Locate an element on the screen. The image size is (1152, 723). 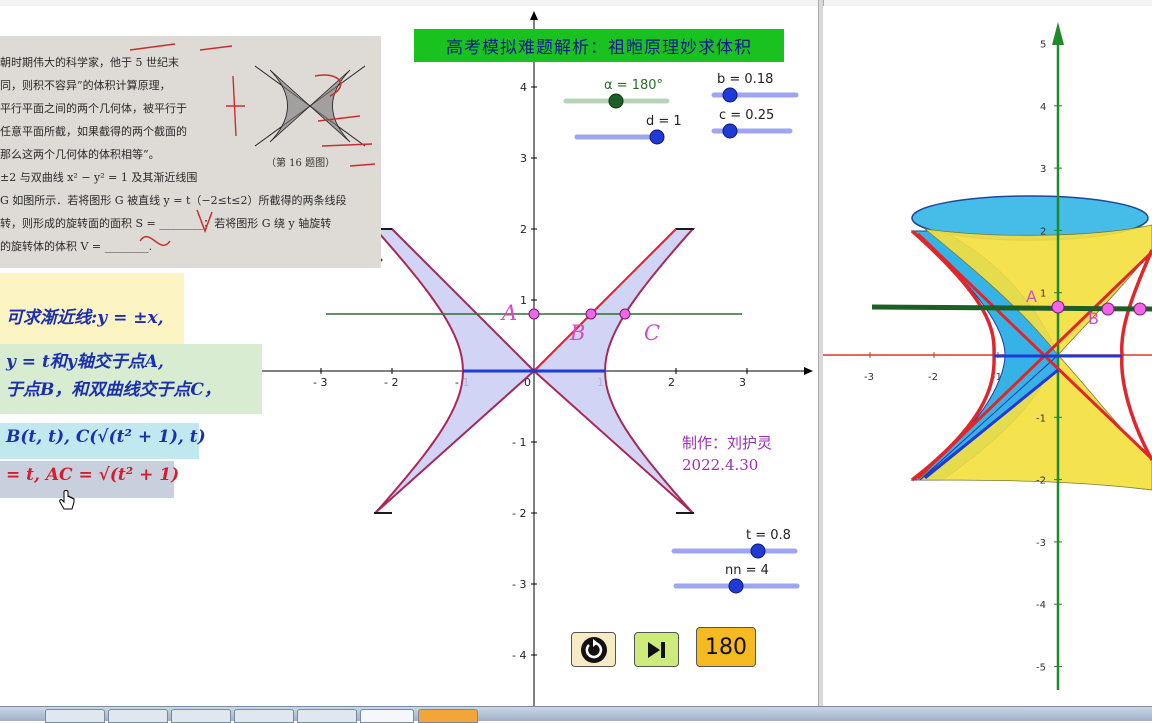
step-button is located at coordinates (656, 649).